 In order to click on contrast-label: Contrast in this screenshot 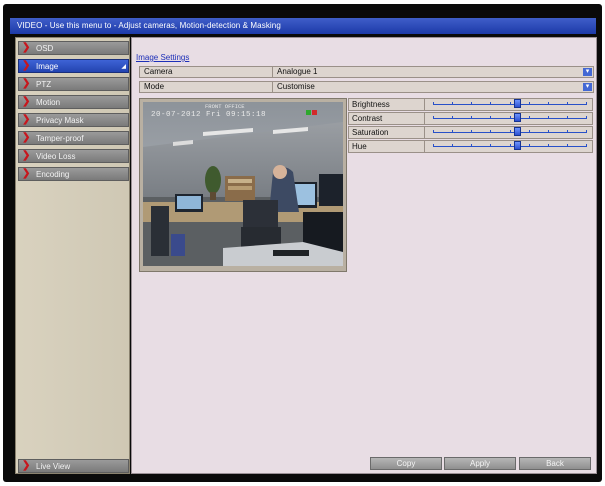, I will do `click(387, 118)`.